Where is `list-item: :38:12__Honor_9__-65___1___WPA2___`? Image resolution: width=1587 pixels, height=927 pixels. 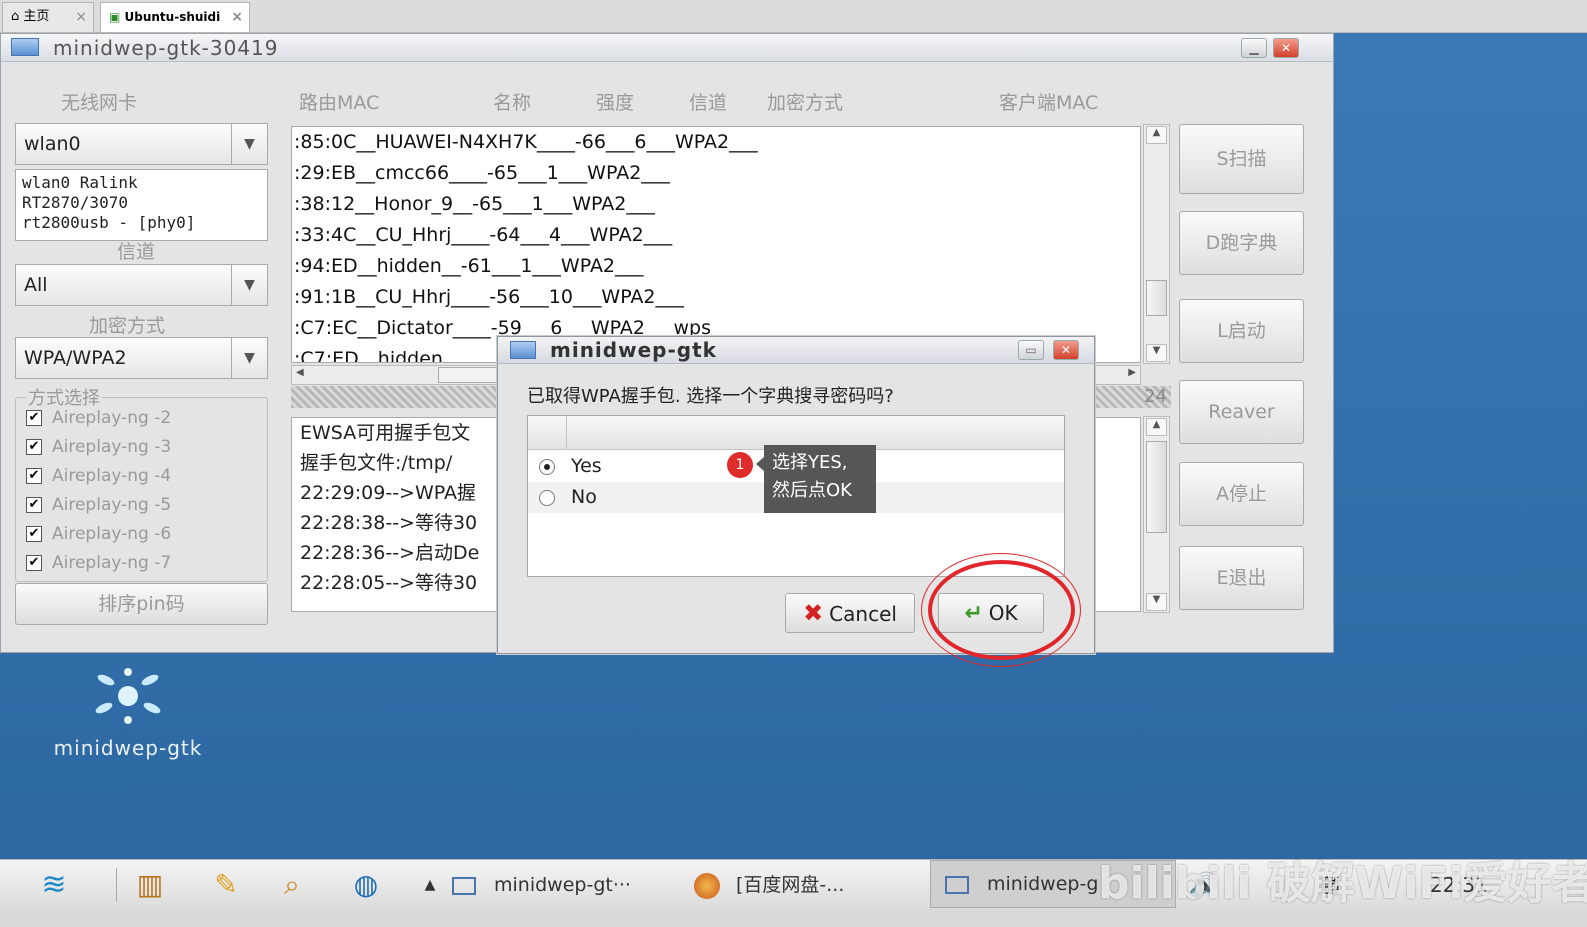 list-item: :38:12__Honor_9__-65___1___WPA2___ is located at coordinates (716, 204).